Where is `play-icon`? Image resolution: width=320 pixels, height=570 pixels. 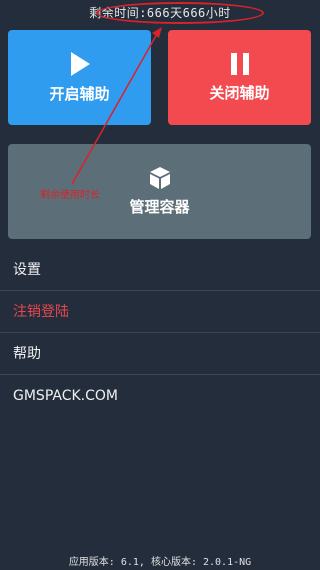
play-icon is located at coordinates (80, 64).